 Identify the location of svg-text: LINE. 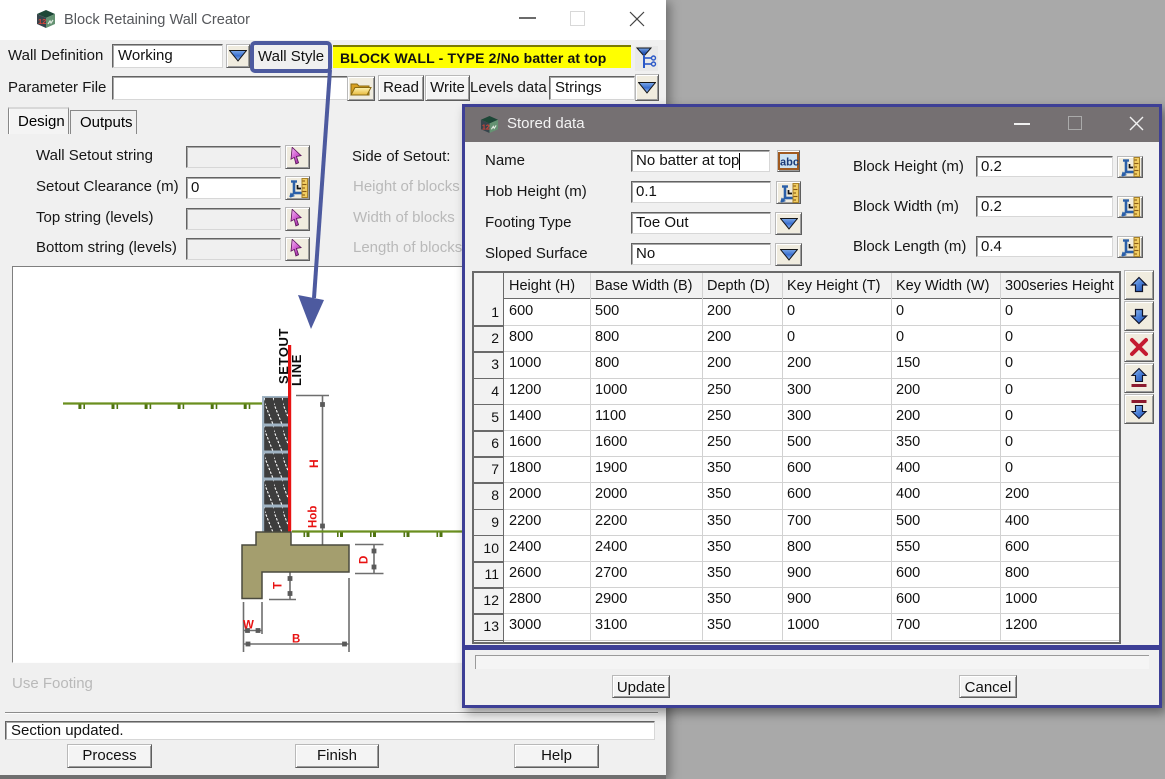
(296, 370).